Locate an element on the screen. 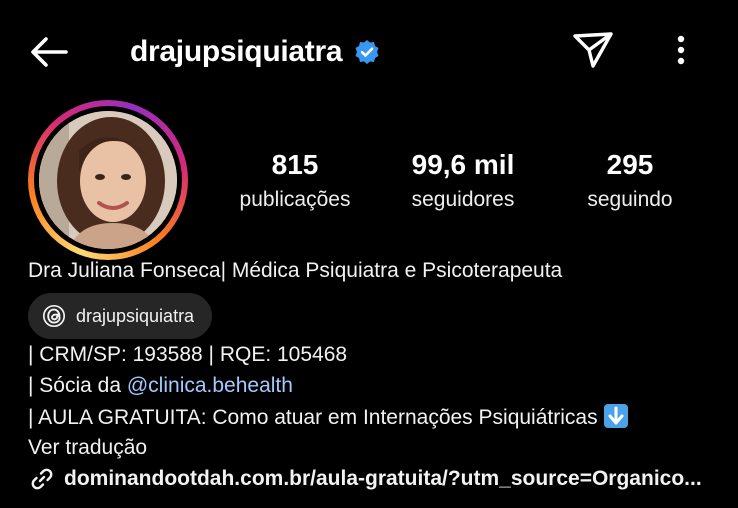  username-title: drajupsiquiatra is located at coordinates (255, 52).